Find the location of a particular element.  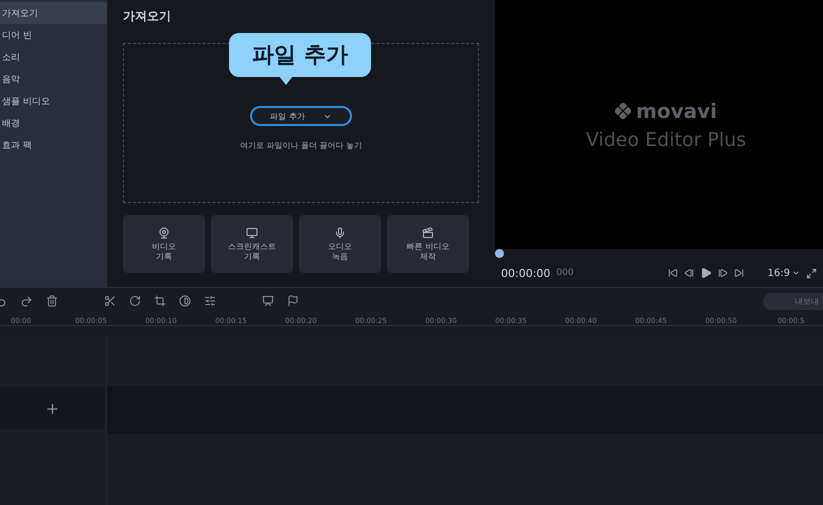

add-track-button: + is located at coordinates (52, 408).